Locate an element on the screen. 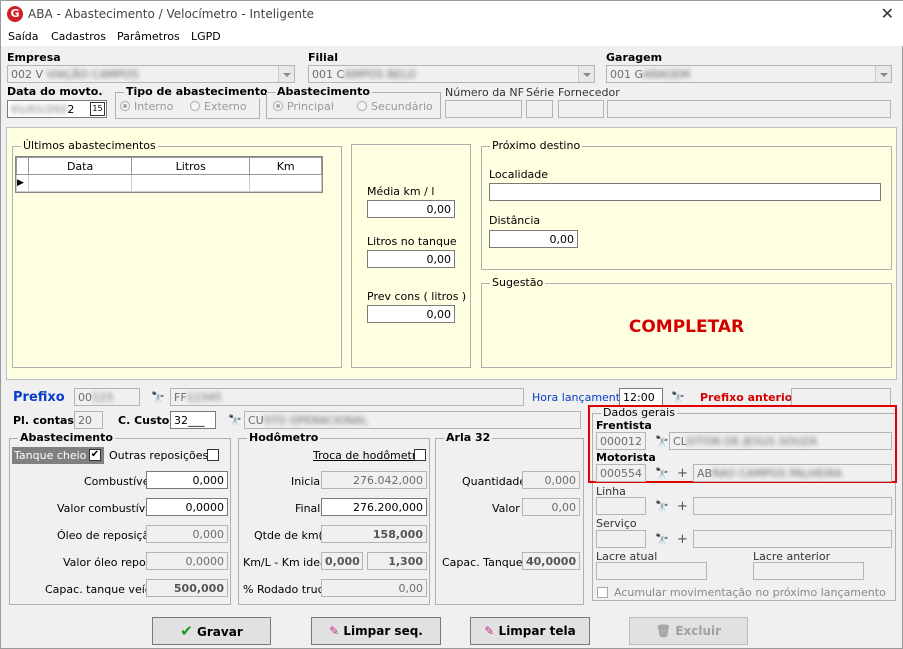  tipo-abastecimento-group: Tipo de abastecimento Interno Externo is located at coordinates (192, 102).